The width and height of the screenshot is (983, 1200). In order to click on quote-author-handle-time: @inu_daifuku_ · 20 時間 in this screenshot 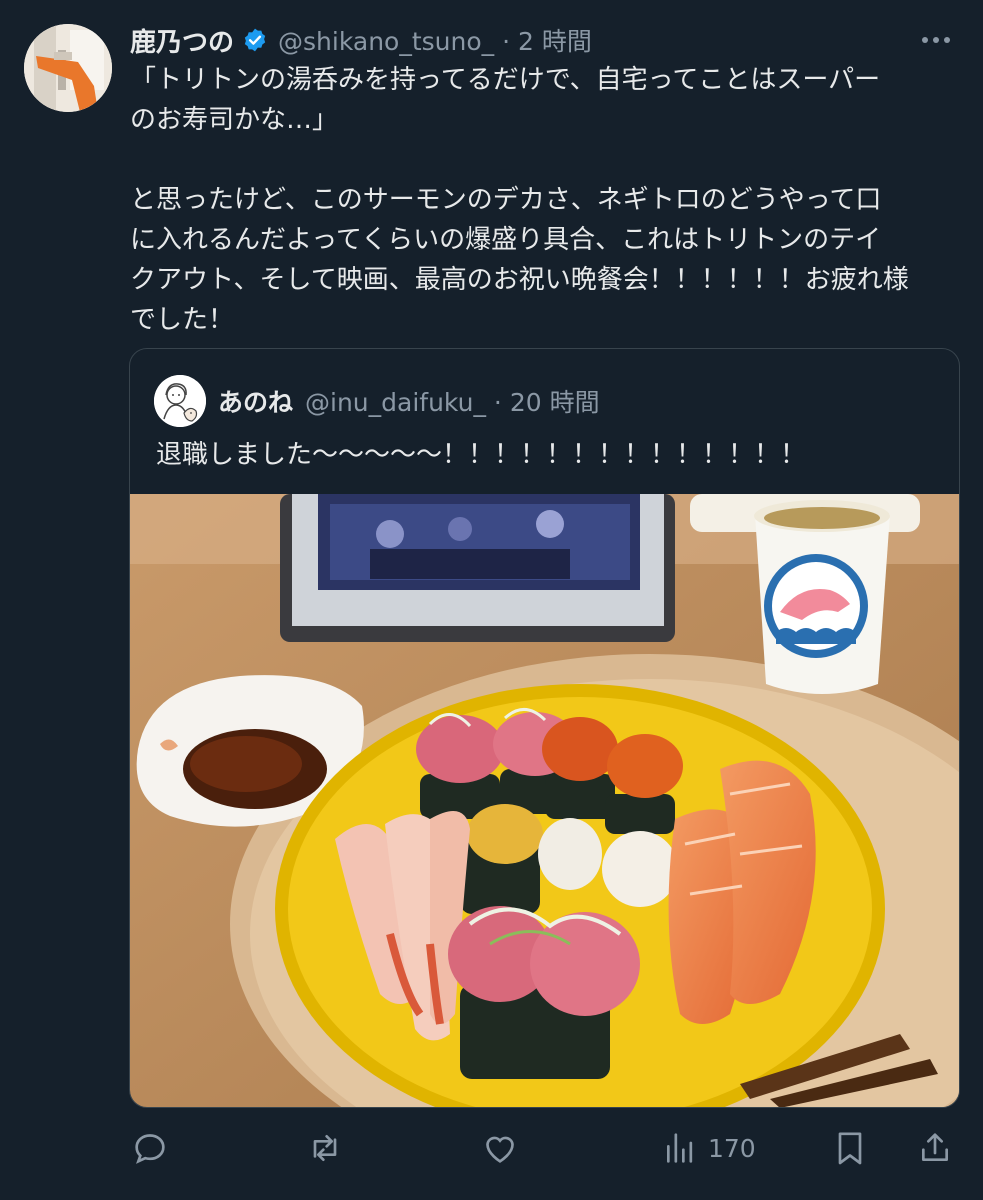, I will do `click(452, 401)`.